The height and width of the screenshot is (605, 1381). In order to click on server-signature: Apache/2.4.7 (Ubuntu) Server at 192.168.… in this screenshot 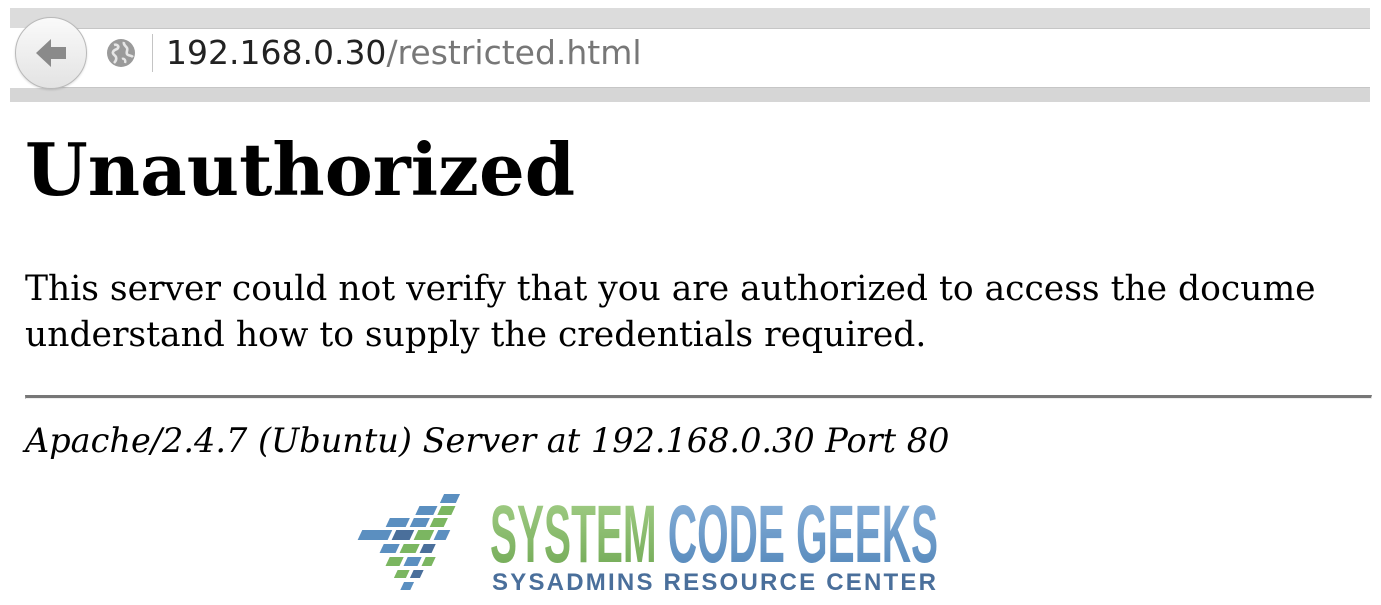, I will do `click(487, 440)`.